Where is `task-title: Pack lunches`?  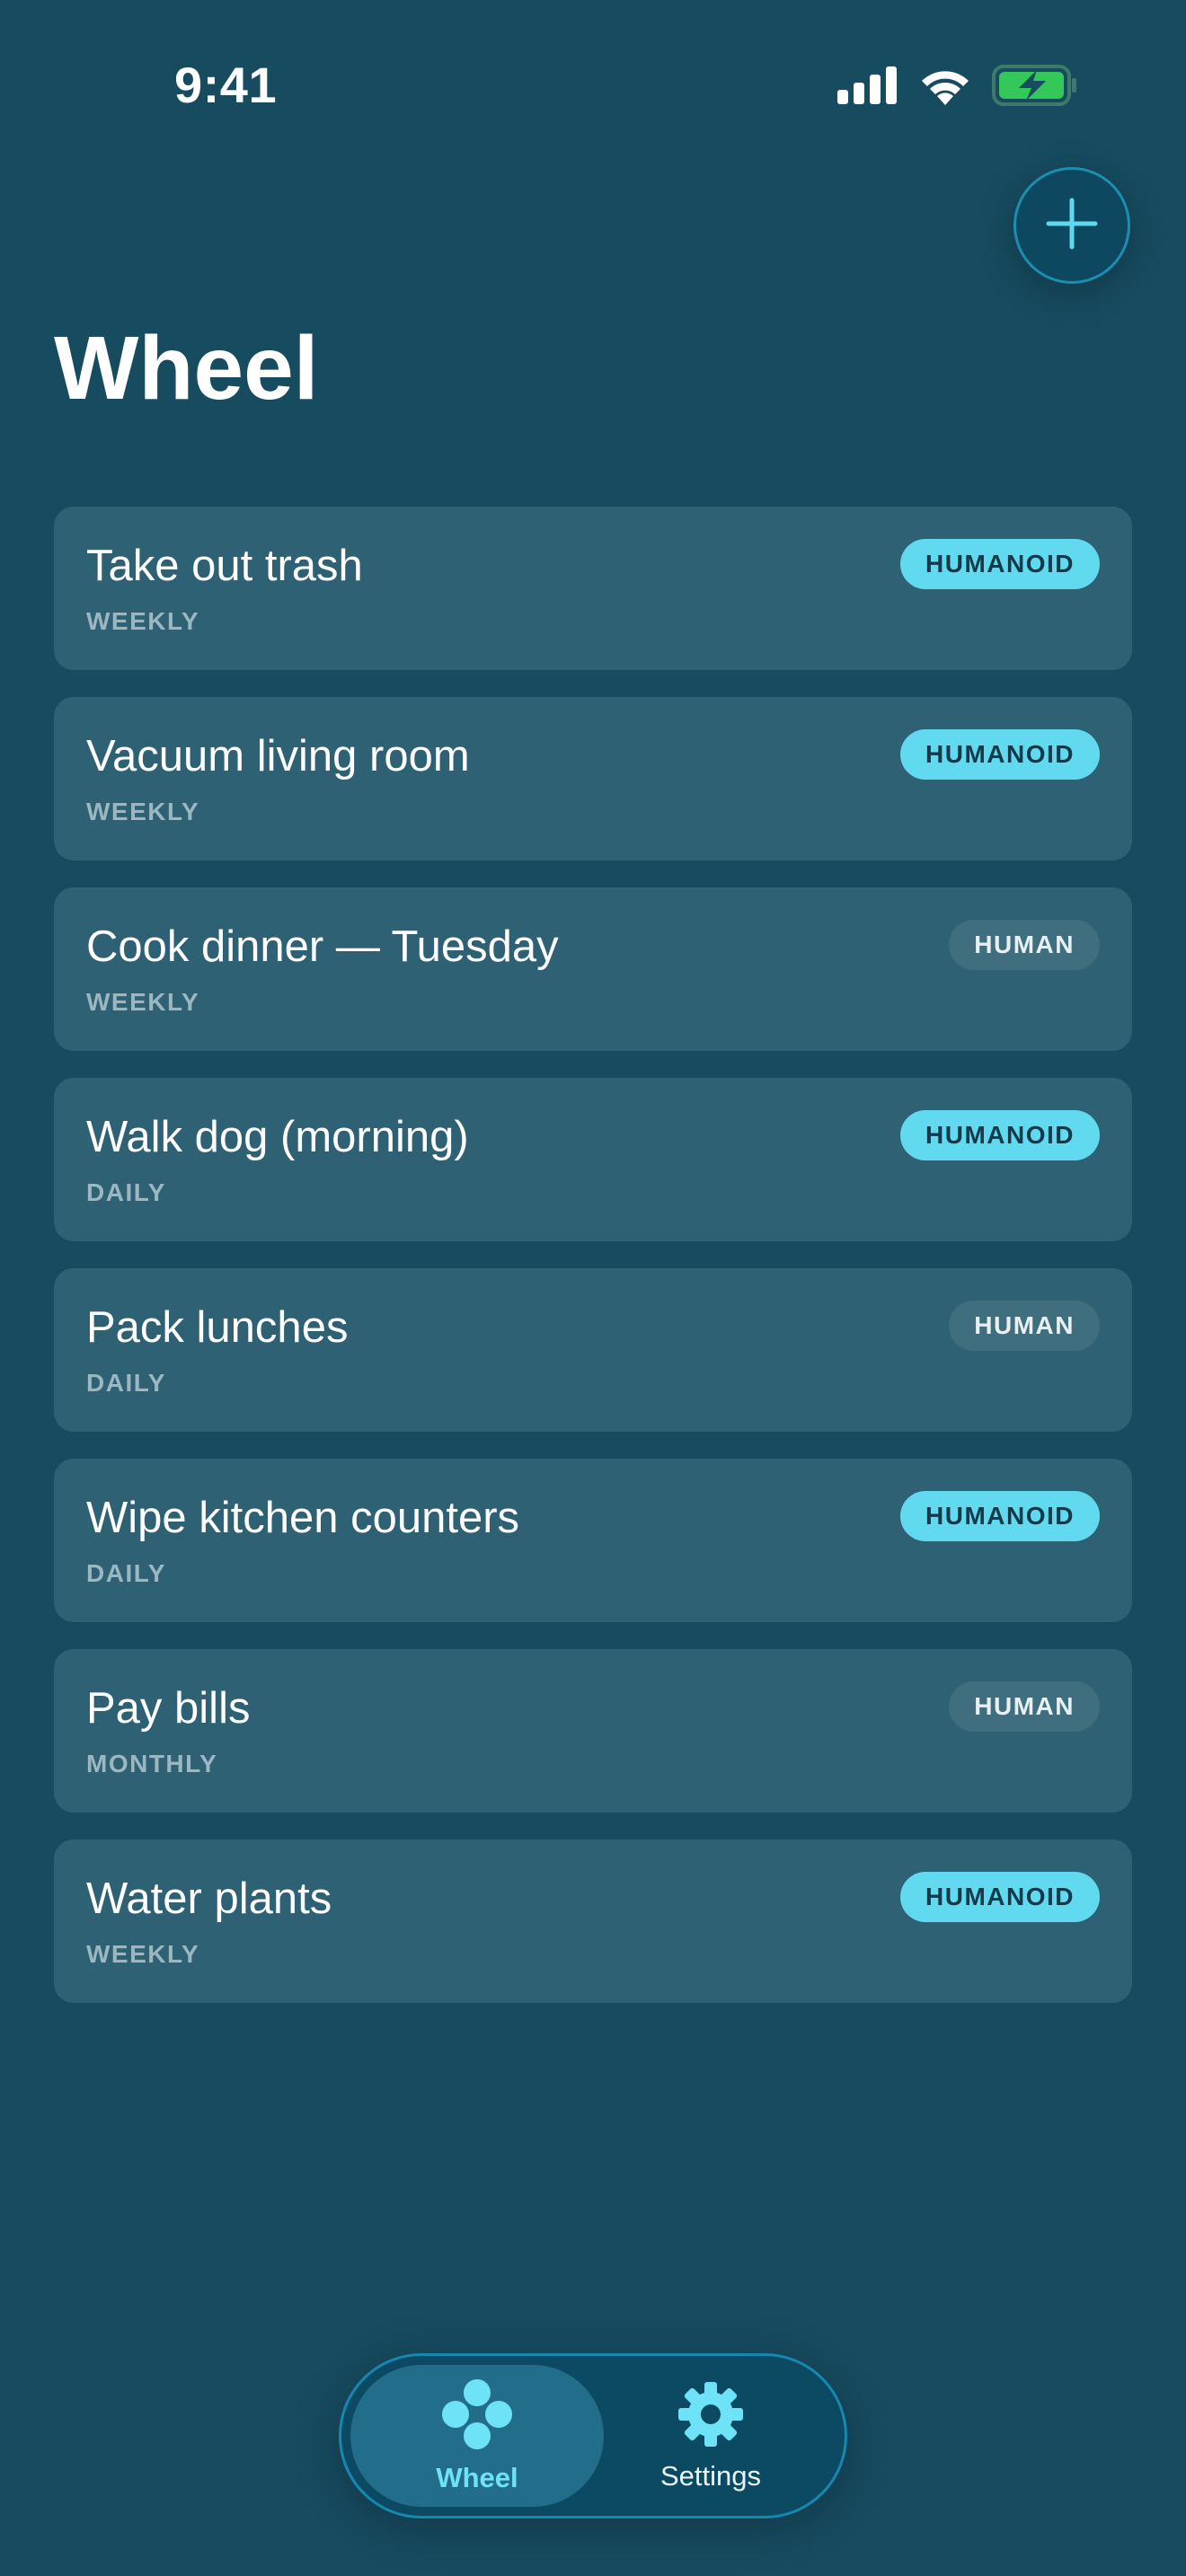
task-title: Pack lunches is located at coordinates (217, 1327).